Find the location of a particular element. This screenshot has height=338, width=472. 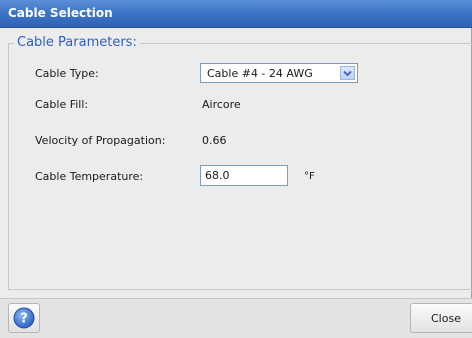

velocity-label: Velocity of Propagation: is located at coordinates (100, 140).